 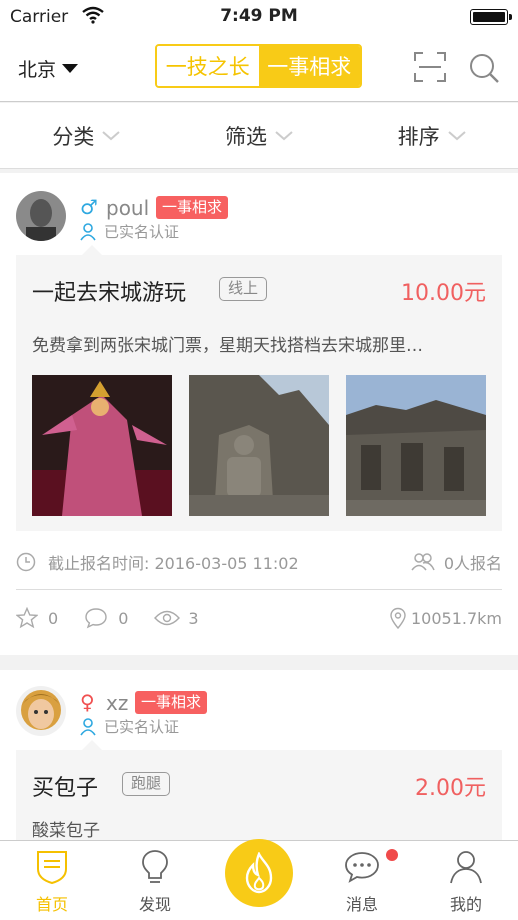 I want to click on post-title: 一起去宋城游玩, so click(x=109, y=293).